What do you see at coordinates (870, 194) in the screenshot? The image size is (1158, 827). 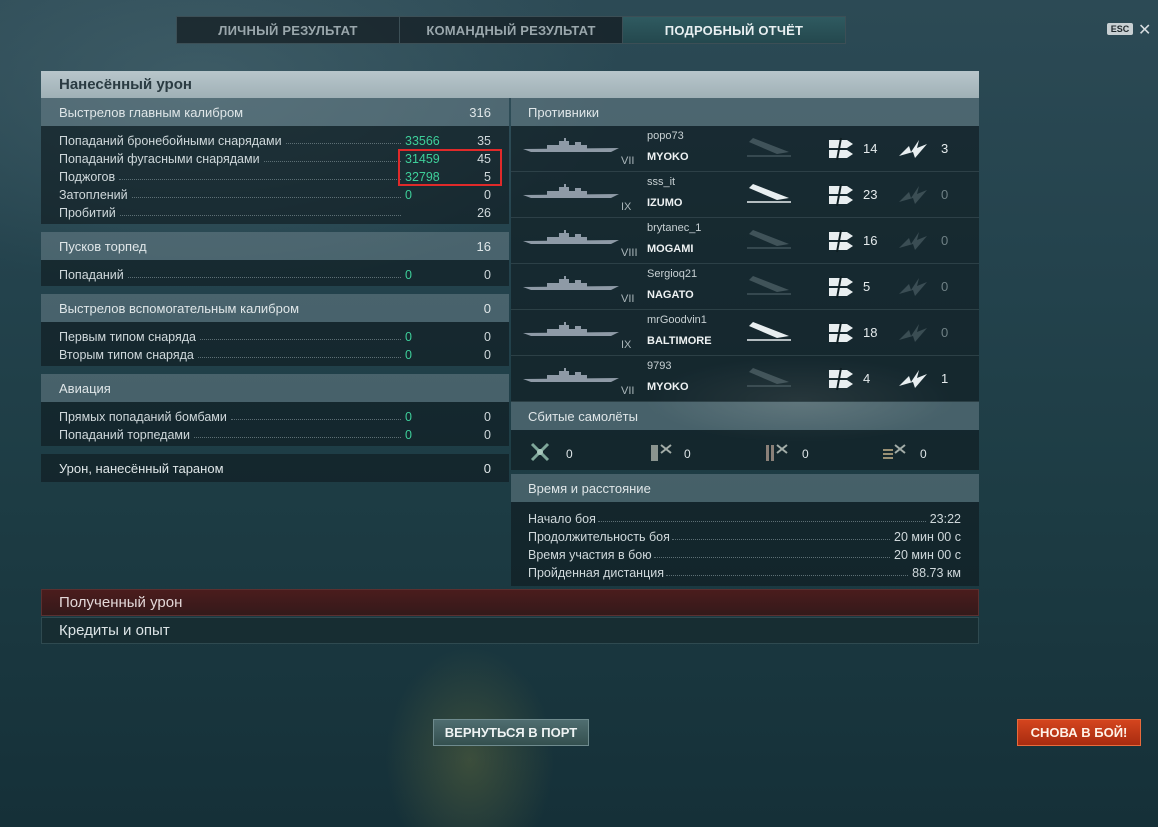 I see `hits-value: 23` at bounding box center [870, 194].